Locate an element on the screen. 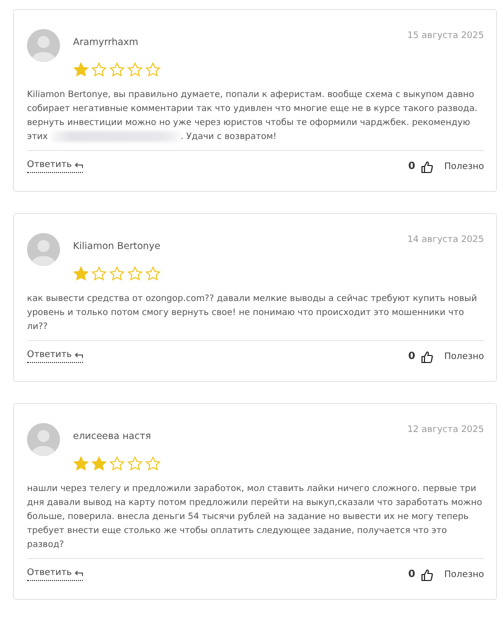 The width and height of the screenshot is (503, 641). review-date: 12 августа 2025 is located at coordinates (445, 430).